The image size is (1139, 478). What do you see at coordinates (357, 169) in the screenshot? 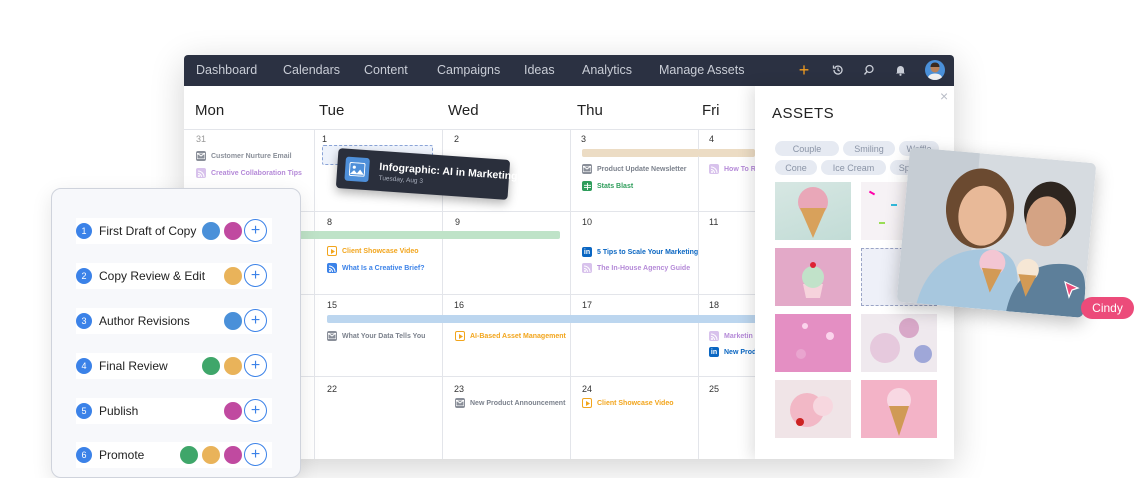
I see `image-icon` at bounding box center [357, 169].